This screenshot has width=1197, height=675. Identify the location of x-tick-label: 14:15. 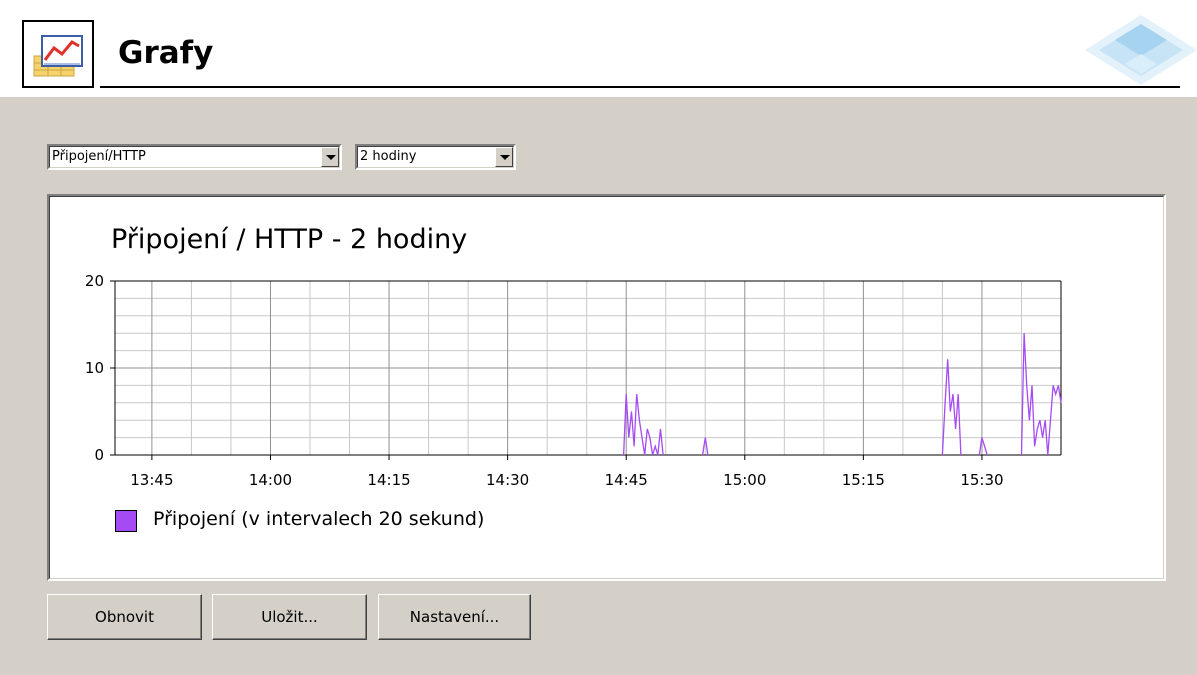
(388, 480).